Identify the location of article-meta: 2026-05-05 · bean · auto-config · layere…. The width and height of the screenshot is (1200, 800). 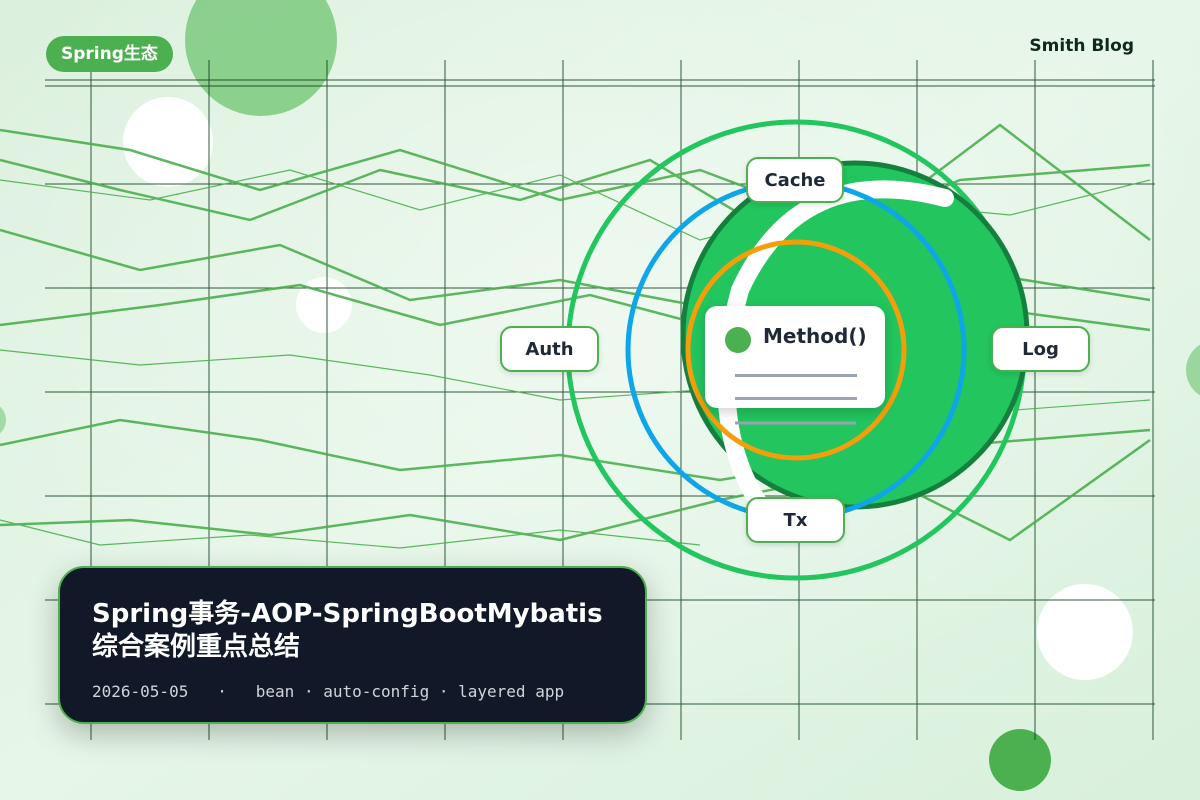
(328, 691).